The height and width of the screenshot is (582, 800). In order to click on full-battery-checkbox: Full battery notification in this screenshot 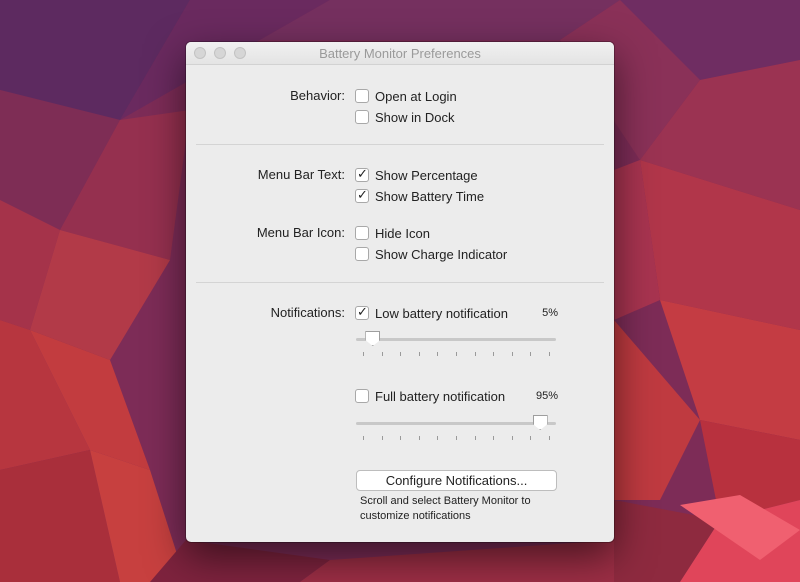, I will do `click(430, 396)`.